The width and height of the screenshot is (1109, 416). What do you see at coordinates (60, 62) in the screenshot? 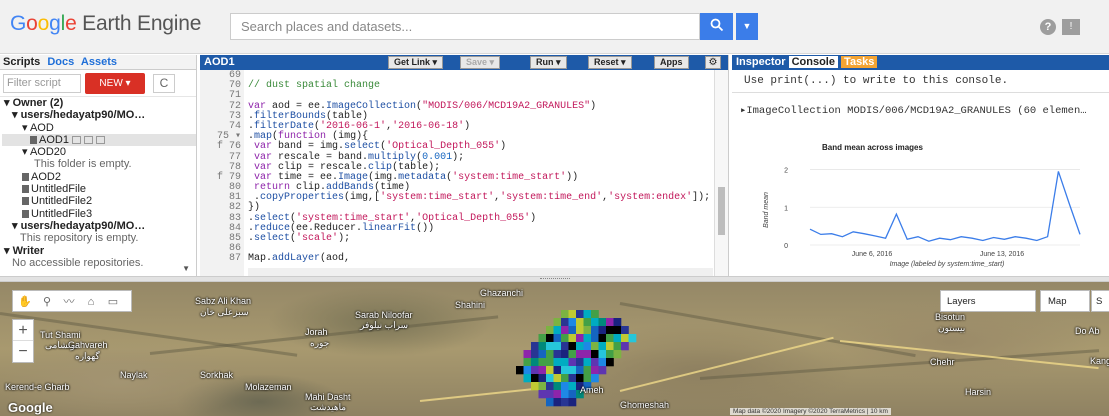
I see `tab-docs: Docs` at bounding box center [60, 62].